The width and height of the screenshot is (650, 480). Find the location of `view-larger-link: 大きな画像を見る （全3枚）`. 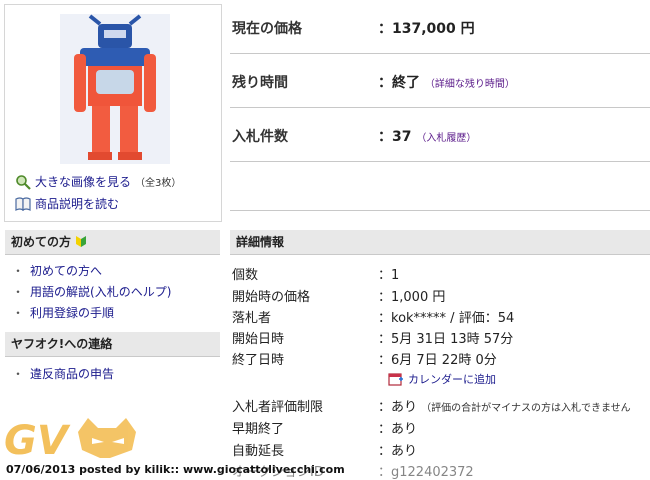

view-larger-link: 大きな画像を見る （全3枚） is located at coordinates (98, 181).